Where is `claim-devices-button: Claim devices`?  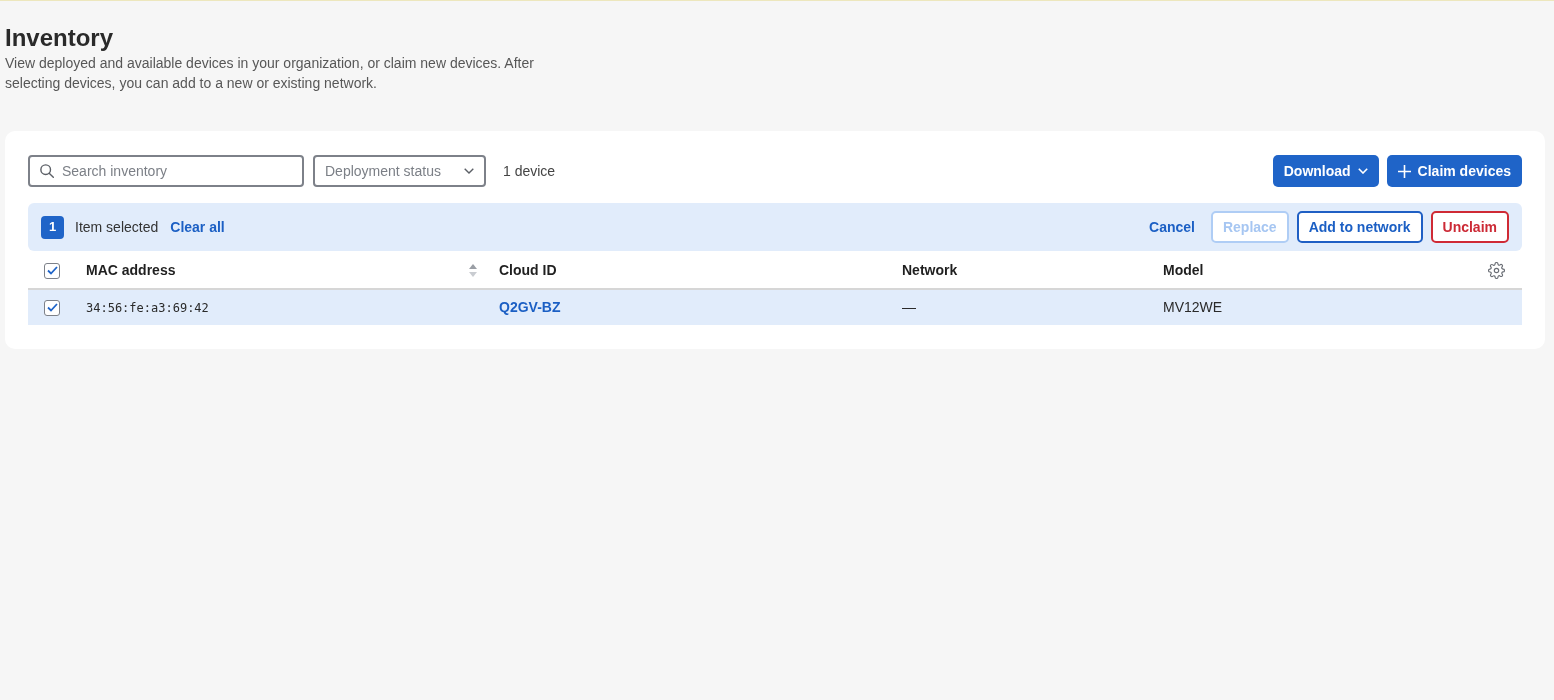
claim-devices-button: Claim devices is located at coordinates (1454, 171).